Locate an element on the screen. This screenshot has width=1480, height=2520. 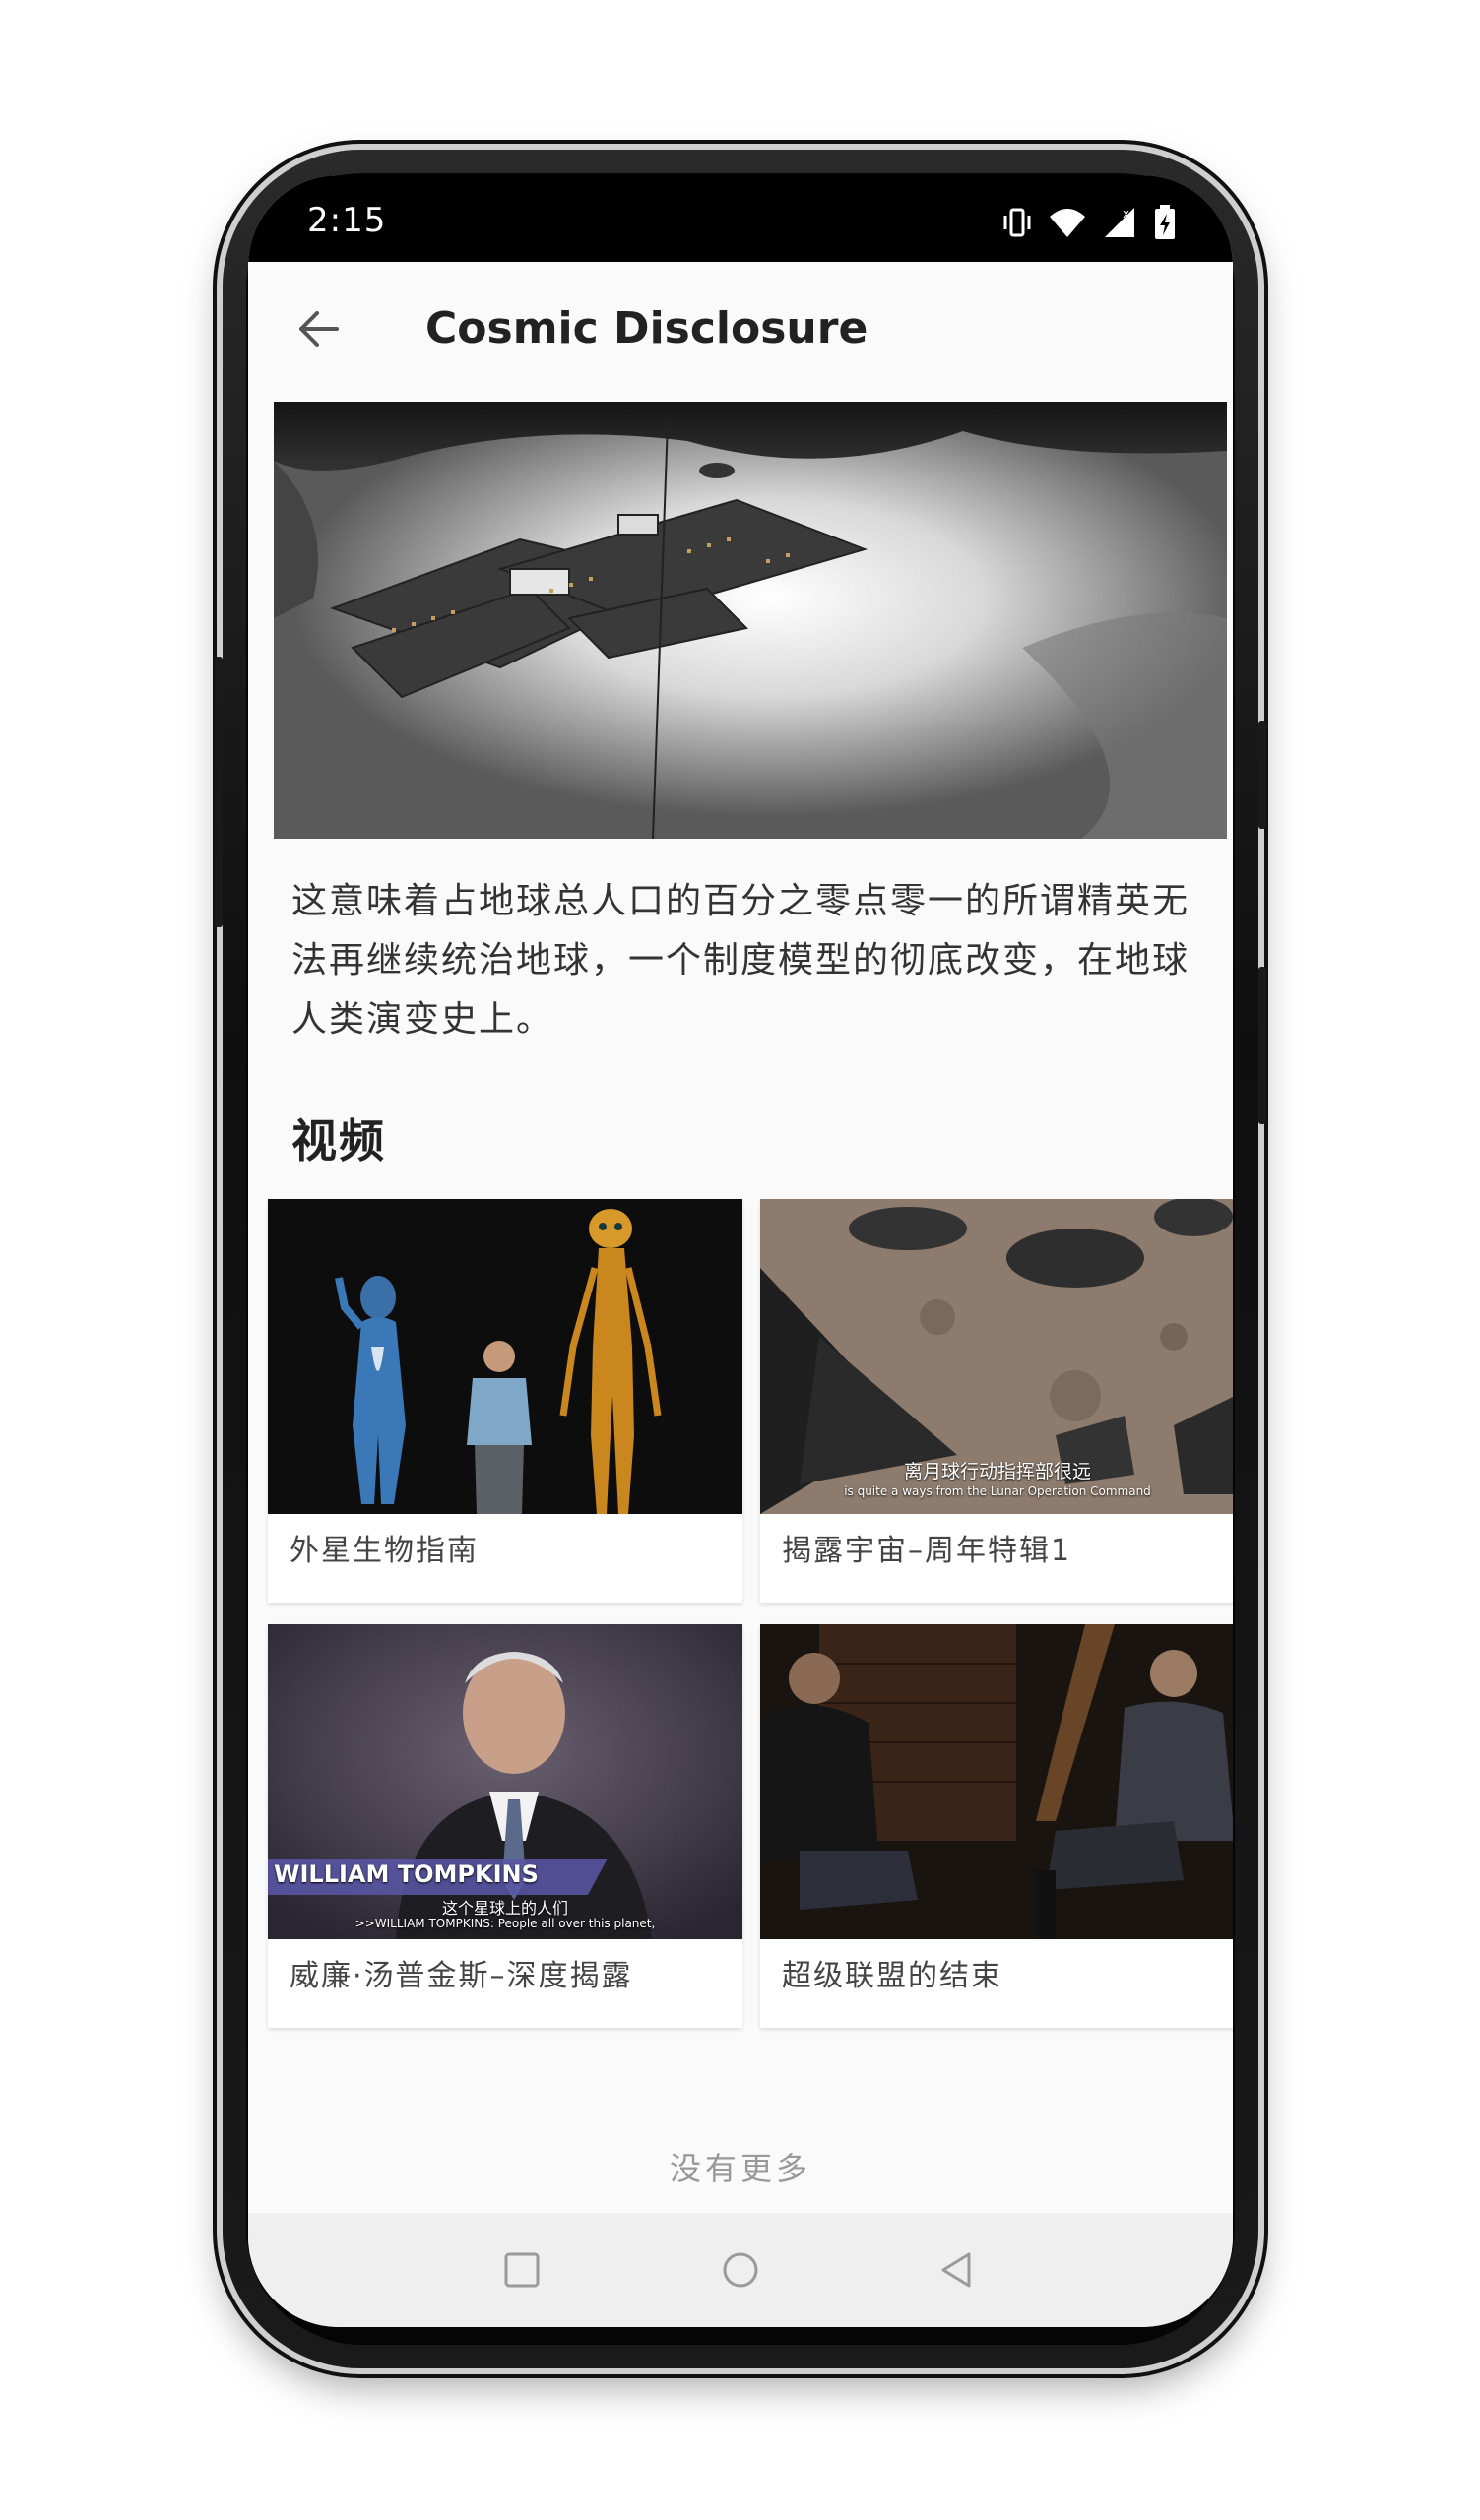
back-button is located at coordinates (319, 328).